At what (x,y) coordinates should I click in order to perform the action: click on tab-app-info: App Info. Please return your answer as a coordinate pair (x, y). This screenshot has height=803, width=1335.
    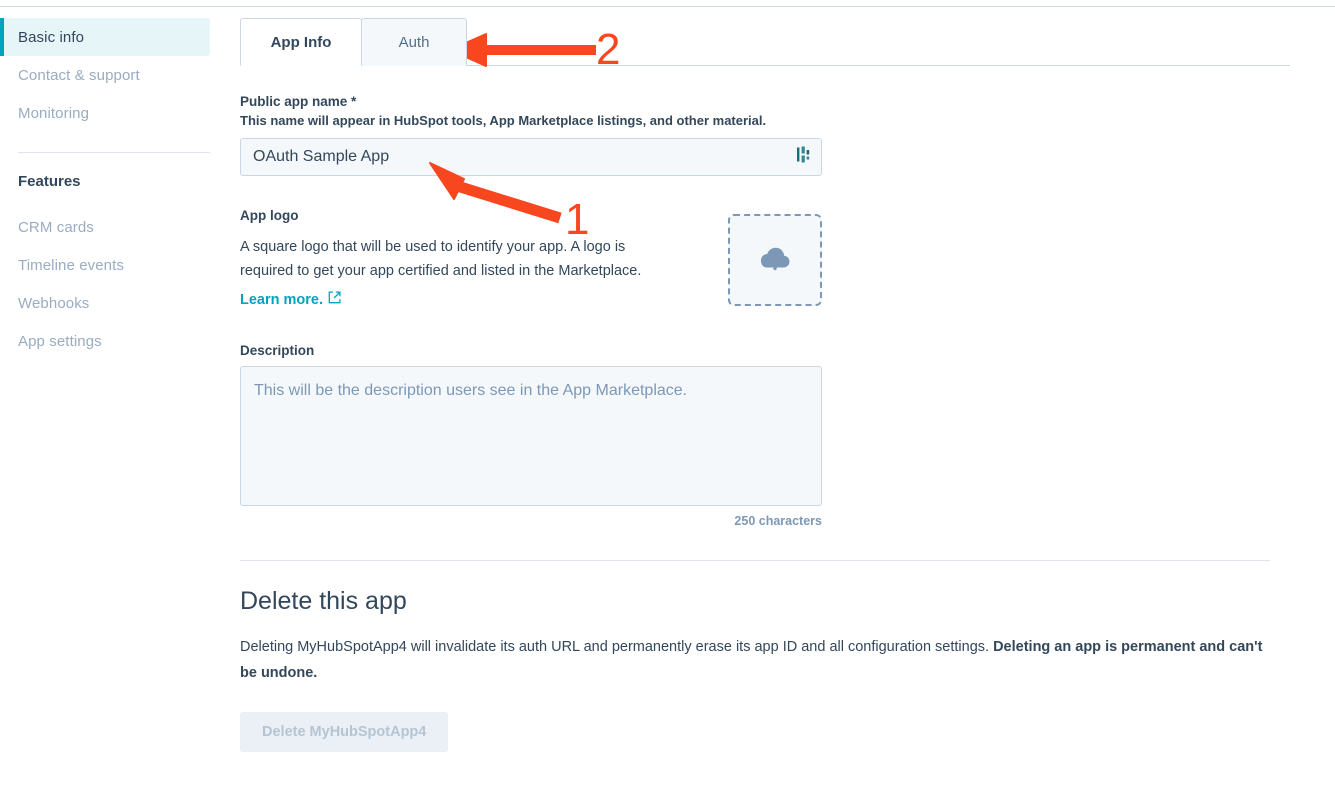
    Looking at the image, I should click on (301, 42).